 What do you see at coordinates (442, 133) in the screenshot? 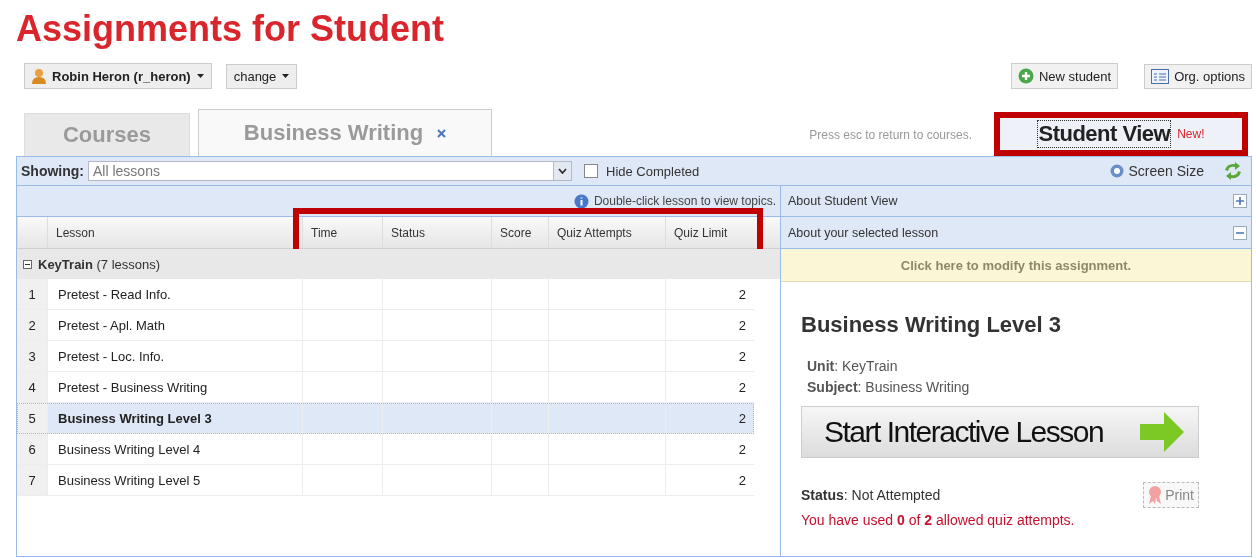
I see `close-icon` at bounding box center [442, 133].